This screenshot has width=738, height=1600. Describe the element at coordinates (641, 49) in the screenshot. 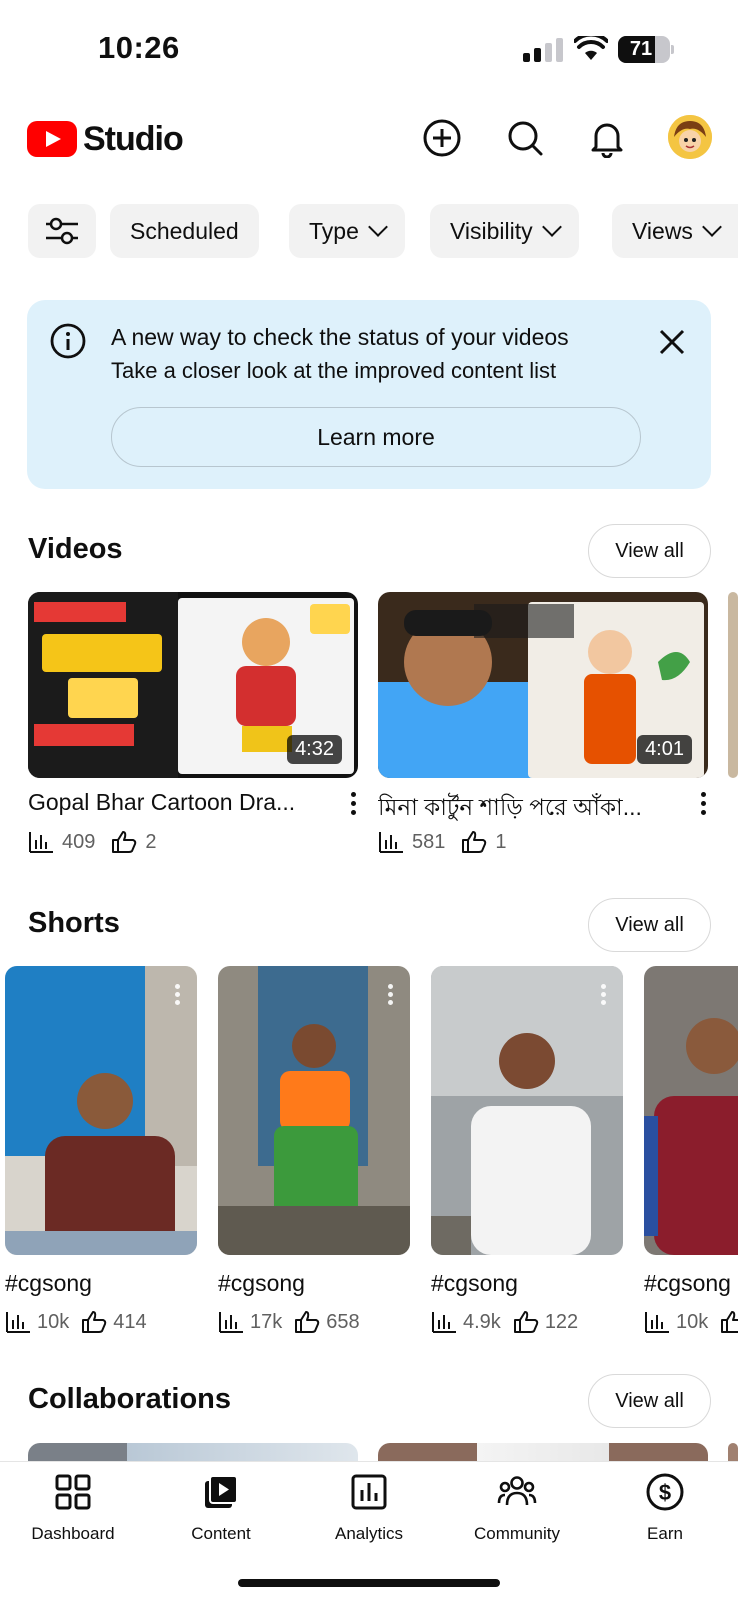

I see `battery-level: 71` at that location.